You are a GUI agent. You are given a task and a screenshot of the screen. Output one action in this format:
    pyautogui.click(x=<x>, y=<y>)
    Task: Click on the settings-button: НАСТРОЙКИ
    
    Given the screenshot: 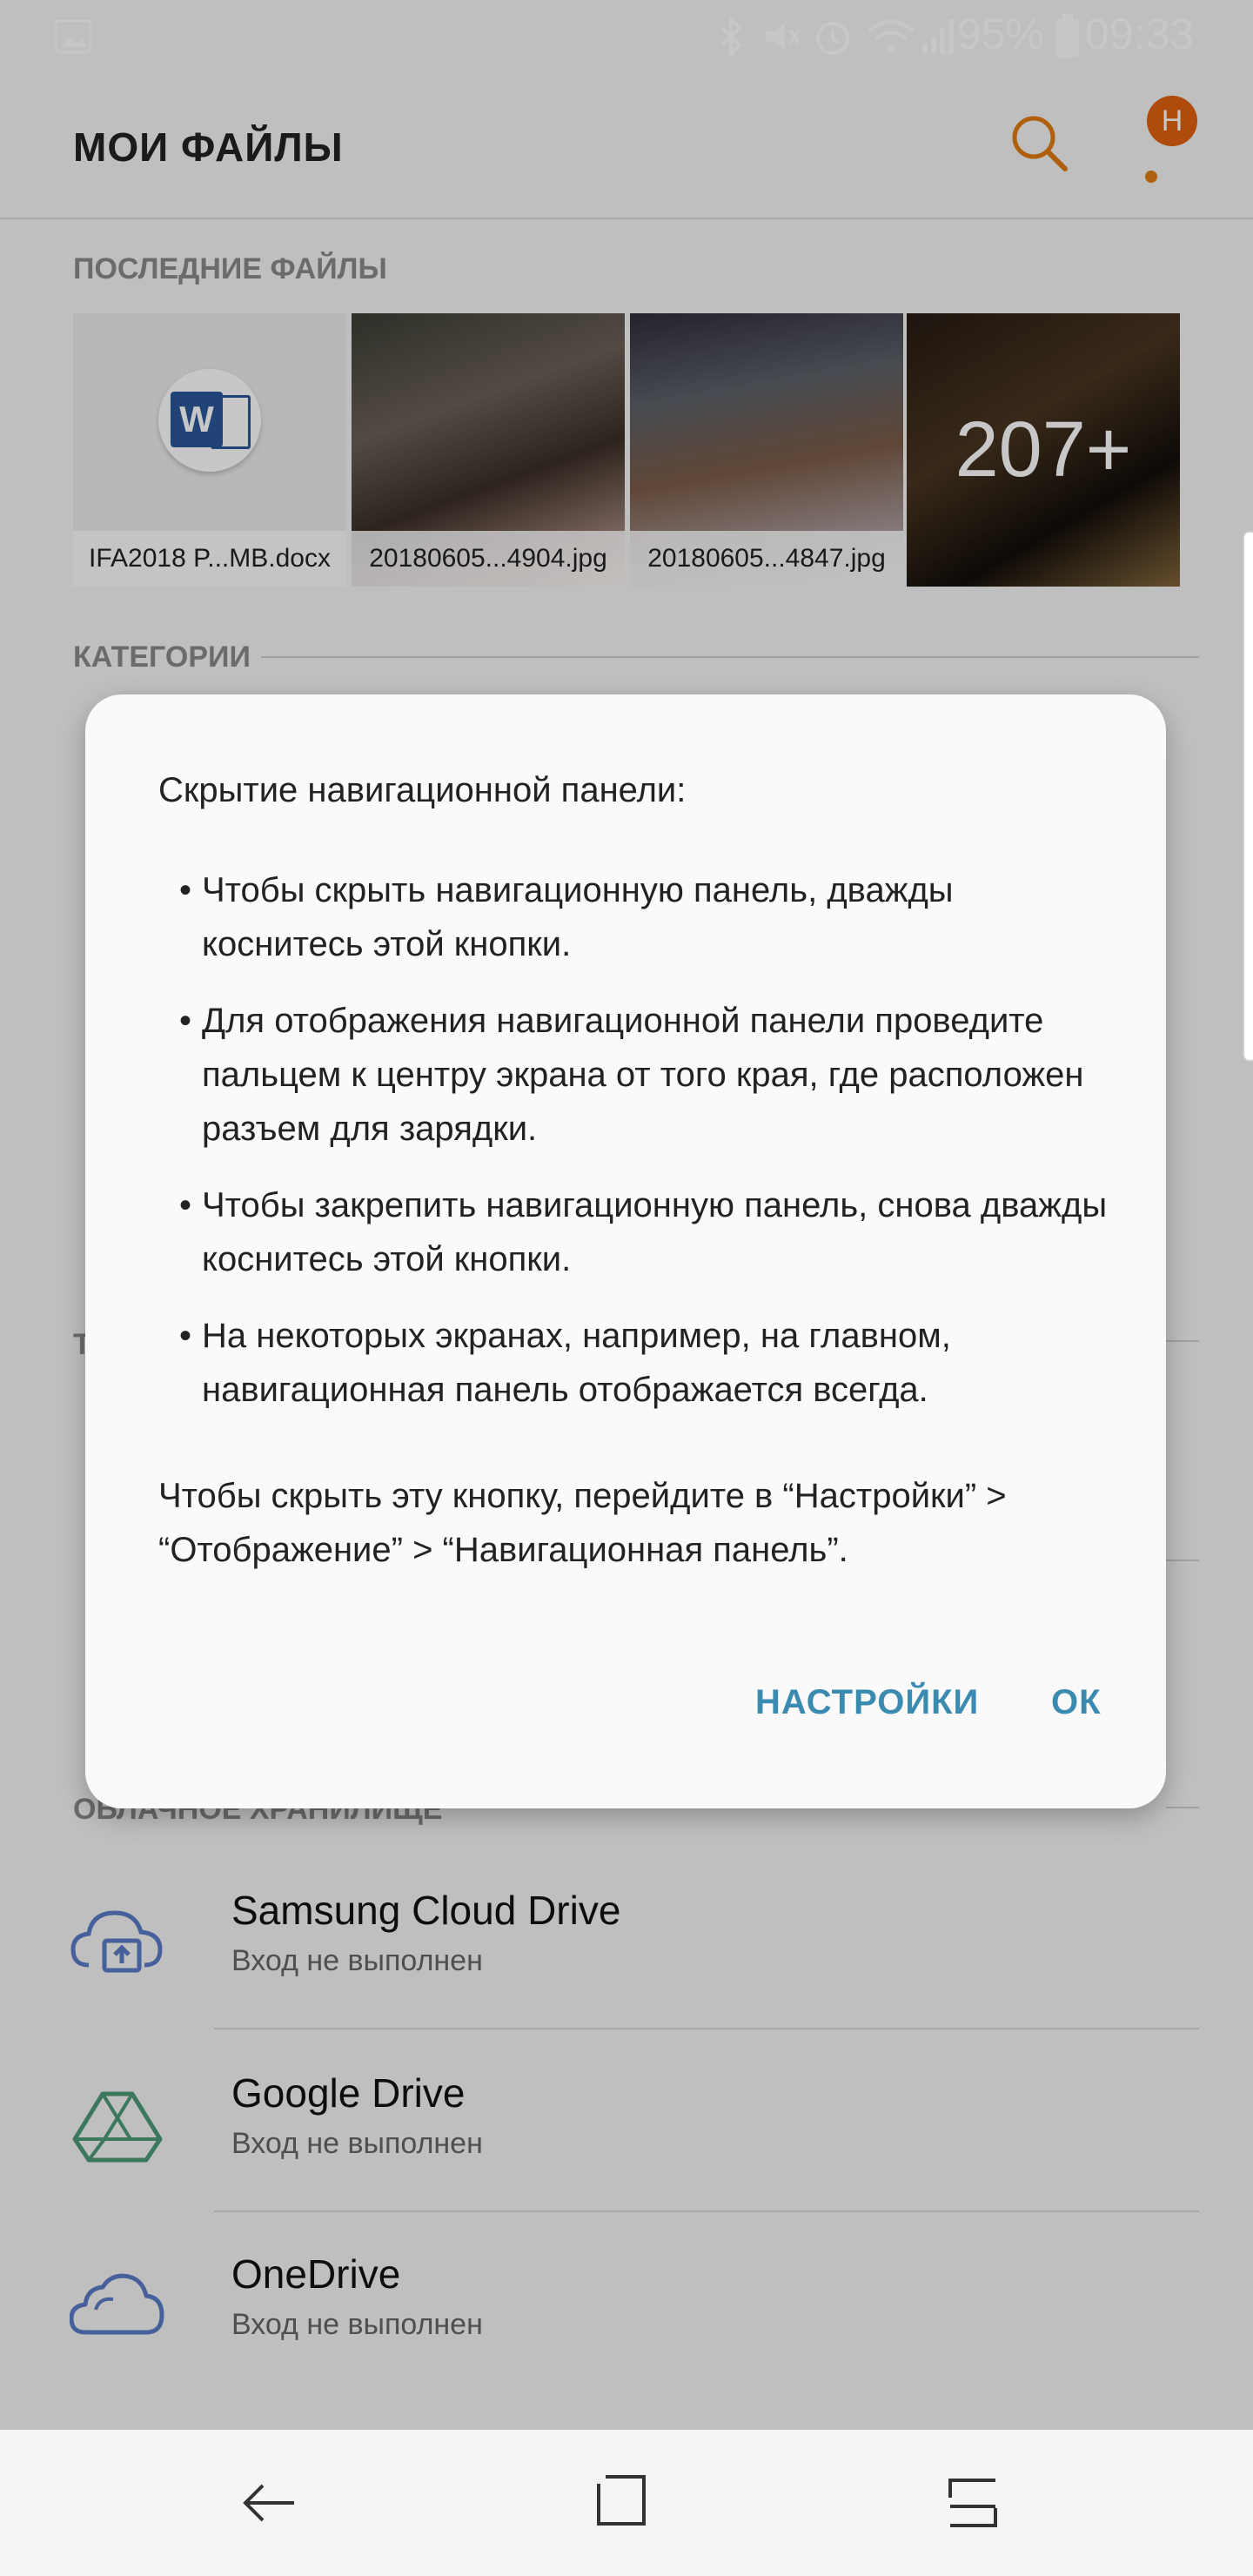 What is the action you would take?
    pyautogui.click(x=867, y=1702)
    